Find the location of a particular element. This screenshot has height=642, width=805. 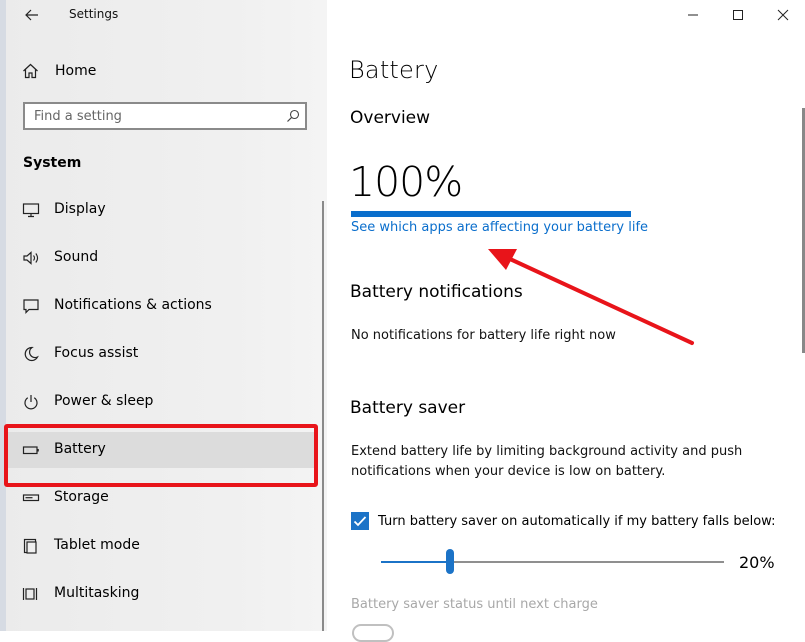

back-arrow-icon is located at coordinates (31, 15).